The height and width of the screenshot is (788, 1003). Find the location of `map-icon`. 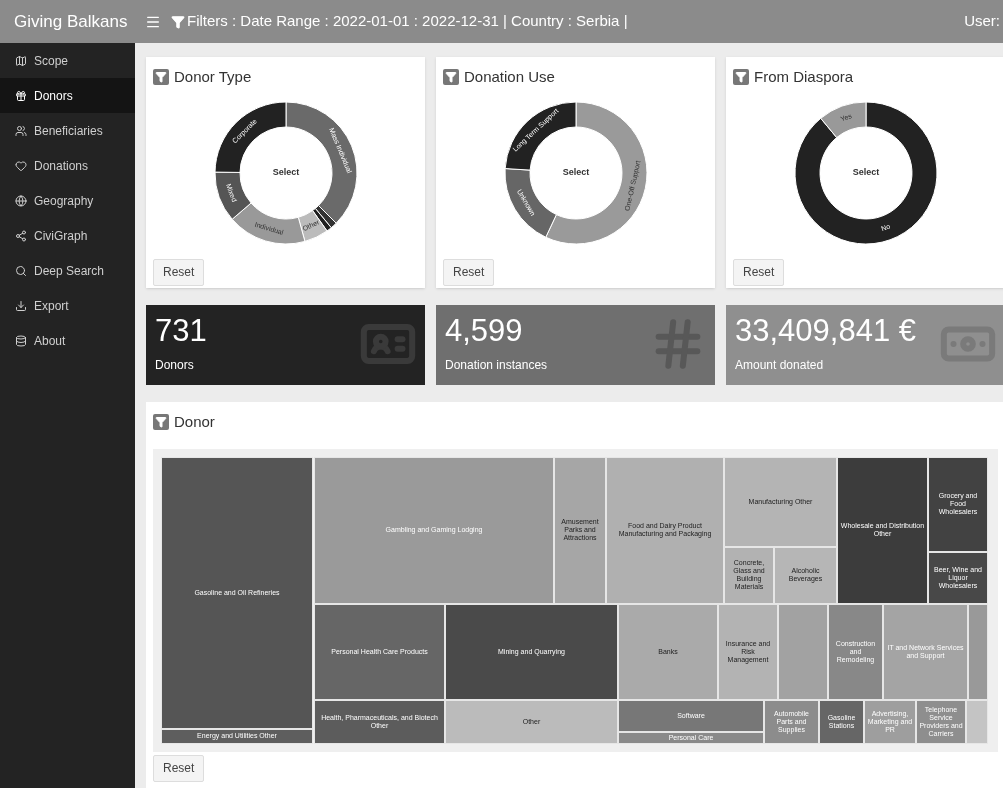

map-icon is located at coordinates (21, 60).